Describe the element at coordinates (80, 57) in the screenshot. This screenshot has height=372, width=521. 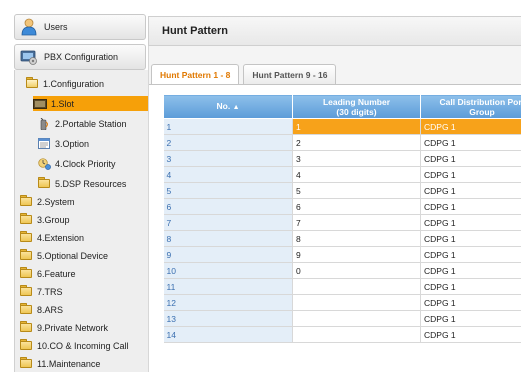
I see `pbx-configuration-accordion-header: PBX Configuration` at that location.